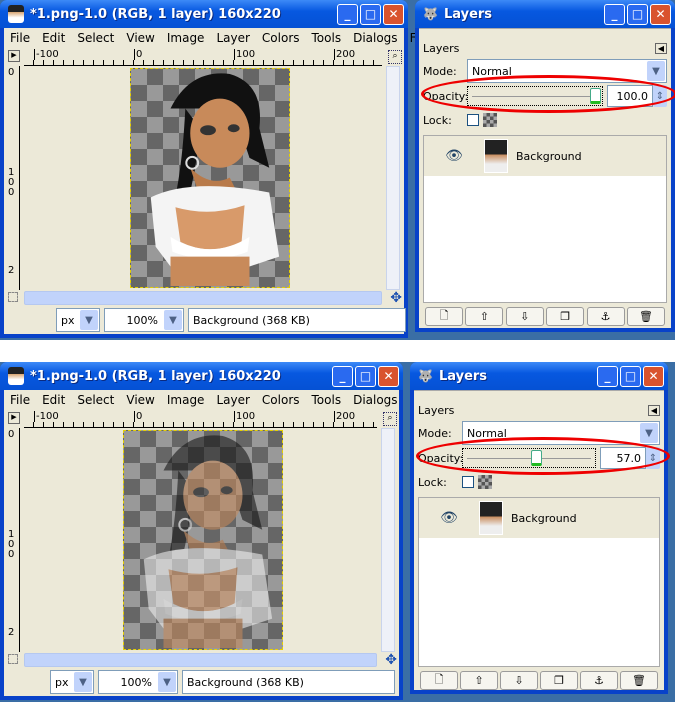 The image size is (675, 702). I want to click on vruler-label: 2, so click(11, 632).